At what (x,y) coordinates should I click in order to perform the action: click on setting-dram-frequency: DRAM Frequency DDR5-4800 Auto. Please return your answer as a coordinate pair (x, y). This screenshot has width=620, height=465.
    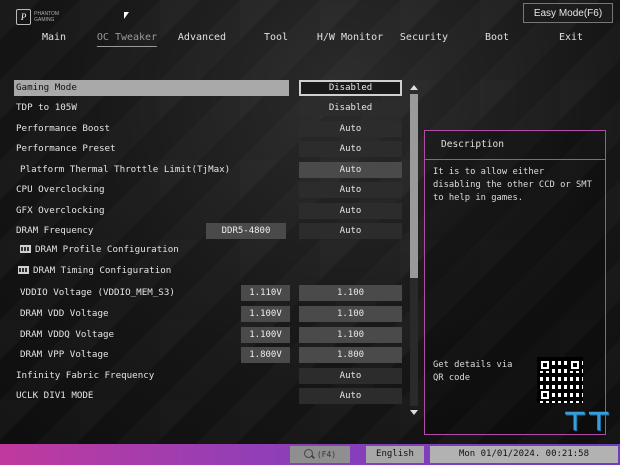
    Looking at the image, I should click on (210, 231).